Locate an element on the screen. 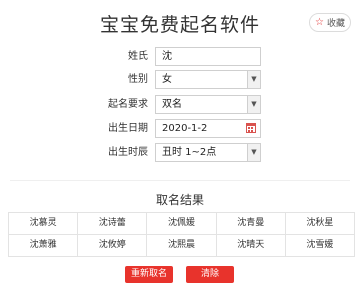  birth-hour-select: 丑时 1~2点 ▼ is located at coordinates (208, 152).